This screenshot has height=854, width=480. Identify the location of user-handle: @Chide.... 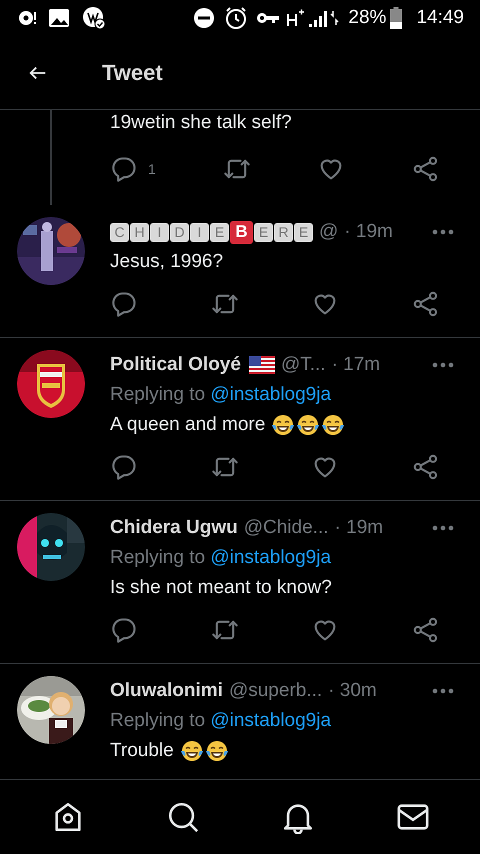
(286, 528).